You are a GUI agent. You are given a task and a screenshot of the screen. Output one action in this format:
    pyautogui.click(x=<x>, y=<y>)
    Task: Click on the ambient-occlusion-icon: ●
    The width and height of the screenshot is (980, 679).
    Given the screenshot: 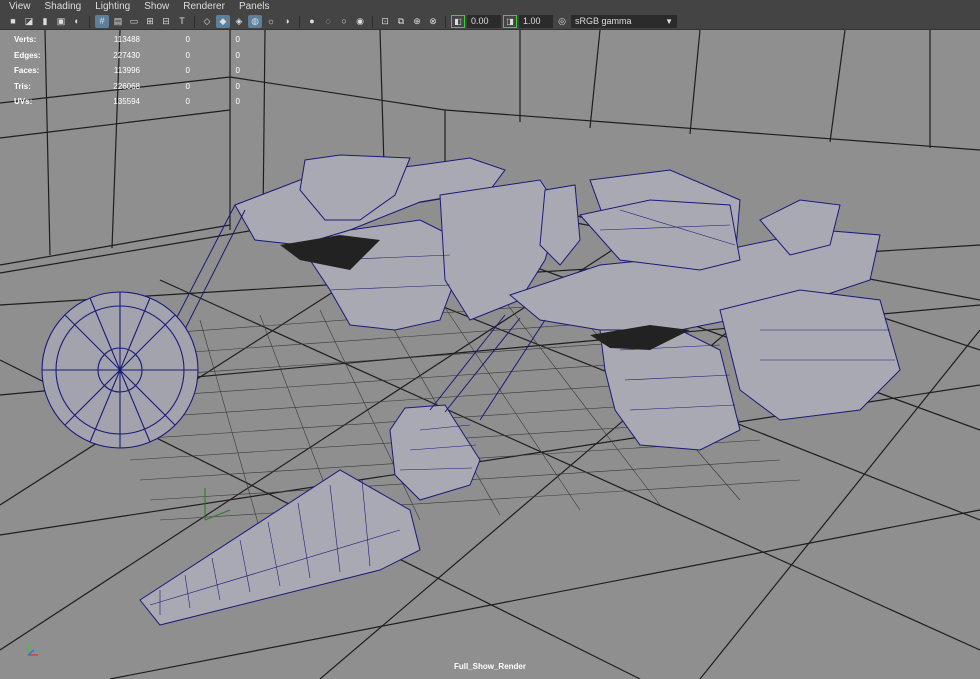 What is the action you would take?
    pyautogui.click(x=312, y=21)
    